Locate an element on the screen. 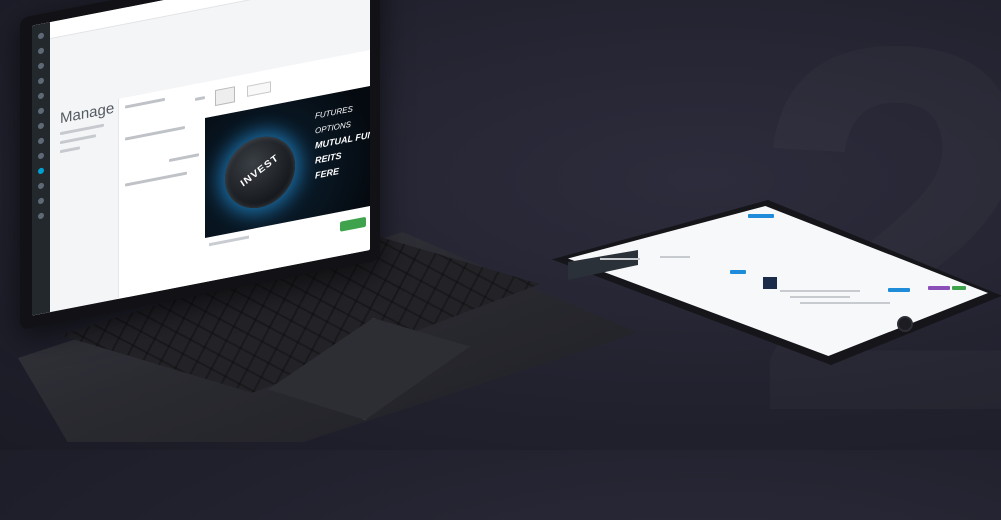 The height and width of the screenshot is (520, 1001). submenu-list is located at coordinates (85, 141).